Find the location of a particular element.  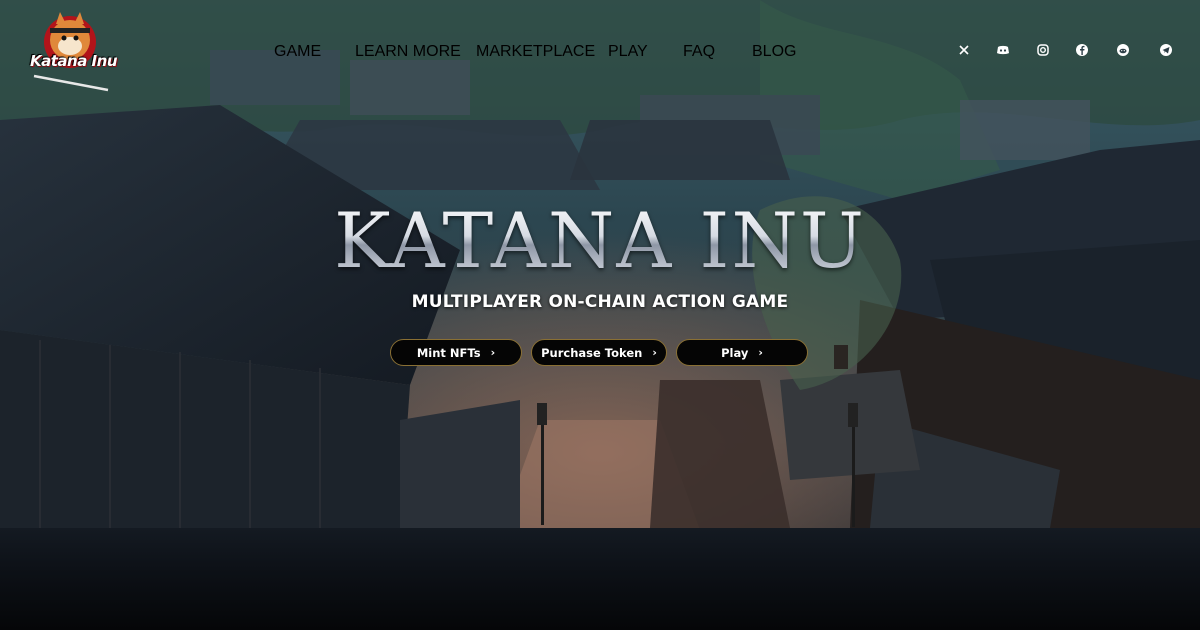

play-button: Play › is located at coordinates (742, 352).